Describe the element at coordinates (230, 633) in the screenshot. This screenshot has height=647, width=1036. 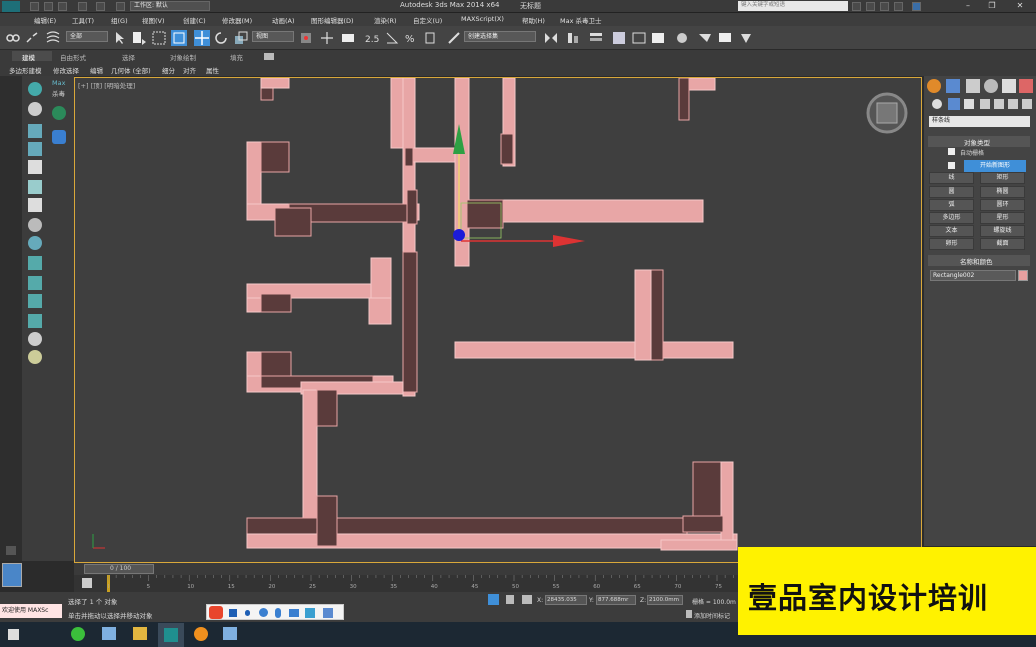
I see `taskbar-app-photo-icon` at that location.